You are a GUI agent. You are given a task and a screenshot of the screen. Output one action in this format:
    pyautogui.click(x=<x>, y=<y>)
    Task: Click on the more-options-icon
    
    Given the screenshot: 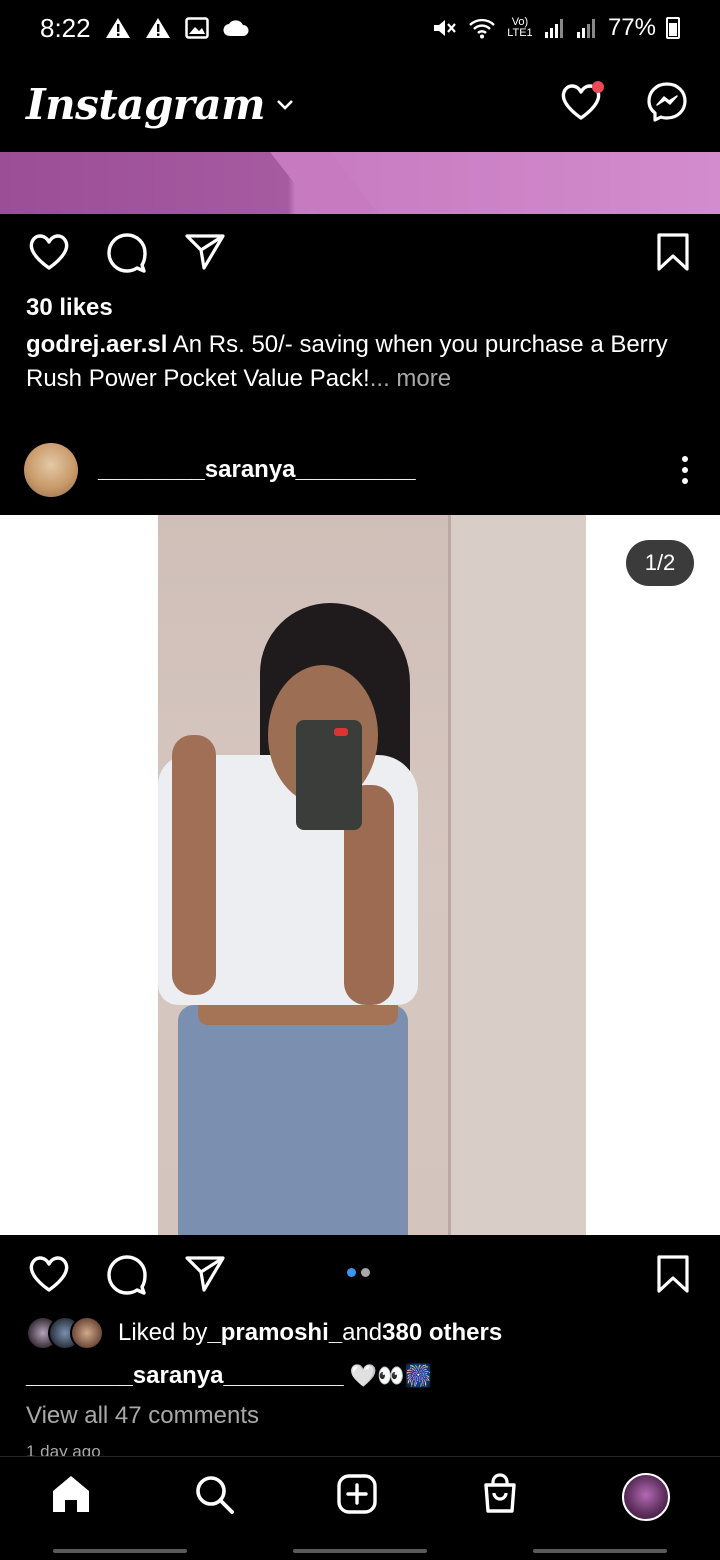 What is the action you would take?
    pyautogui.click(x=685, y=470)
    